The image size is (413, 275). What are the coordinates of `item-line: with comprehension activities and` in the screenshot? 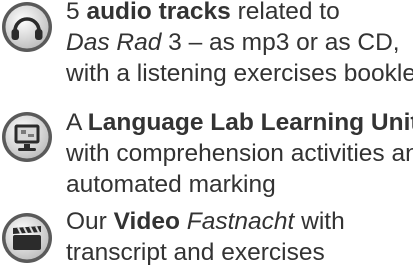 It's located at (239, 153).